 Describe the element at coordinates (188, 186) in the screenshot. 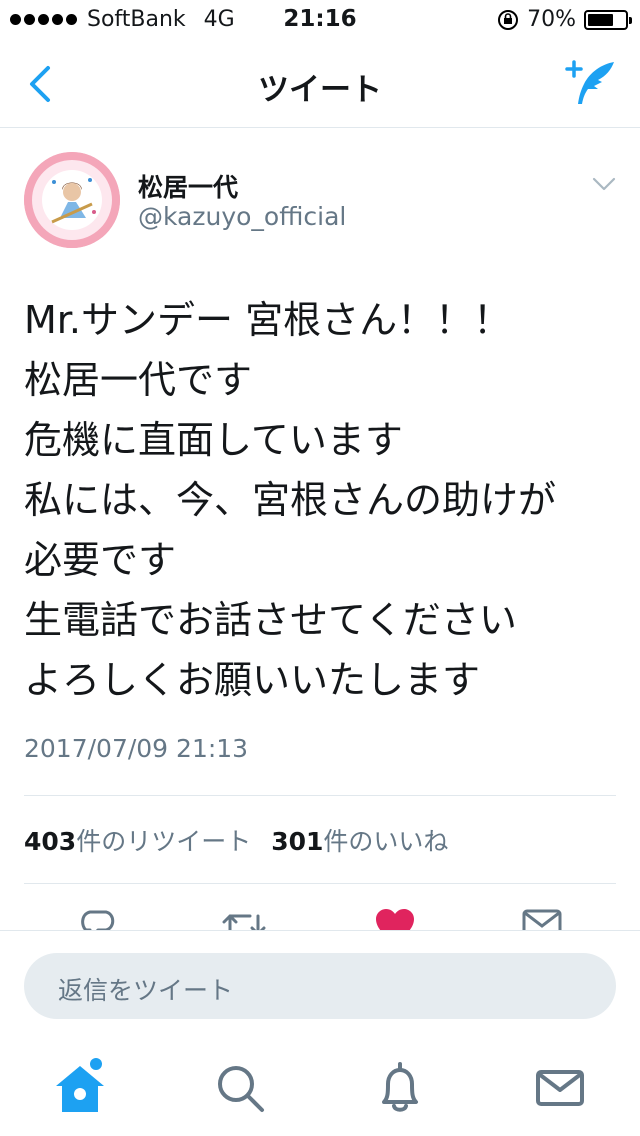

I see `display-name: 松居一代` at that location.